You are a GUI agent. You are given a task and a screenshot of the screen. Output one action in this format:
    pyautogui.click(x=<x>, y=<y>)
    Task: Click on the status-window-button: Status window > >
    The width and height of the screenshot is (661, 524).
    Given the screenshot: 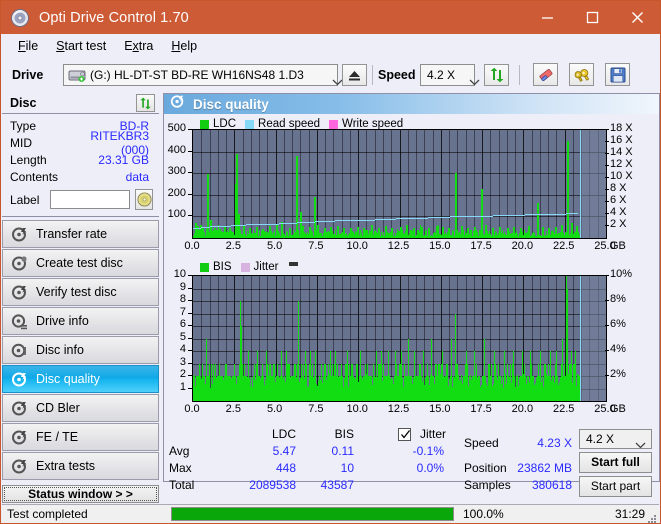 What is the action you would take?
    pyautogui.click(x=80, y=494)
    